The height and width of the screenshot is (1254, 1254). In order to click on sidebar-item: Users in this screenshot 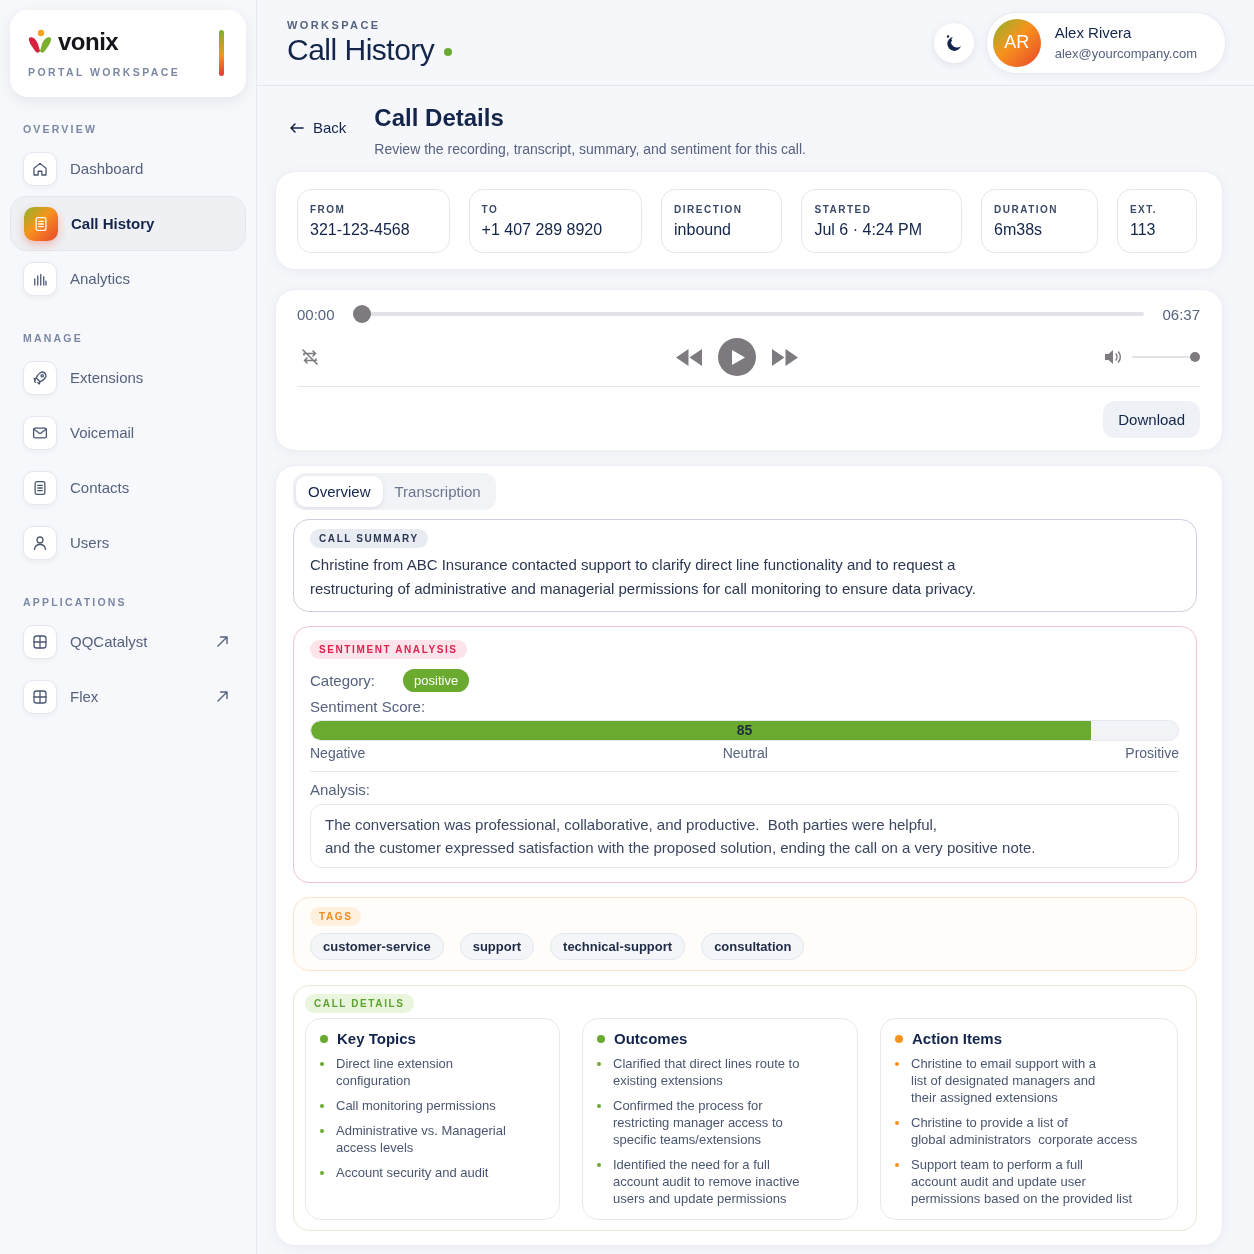, I will do `click(128, 542)`.